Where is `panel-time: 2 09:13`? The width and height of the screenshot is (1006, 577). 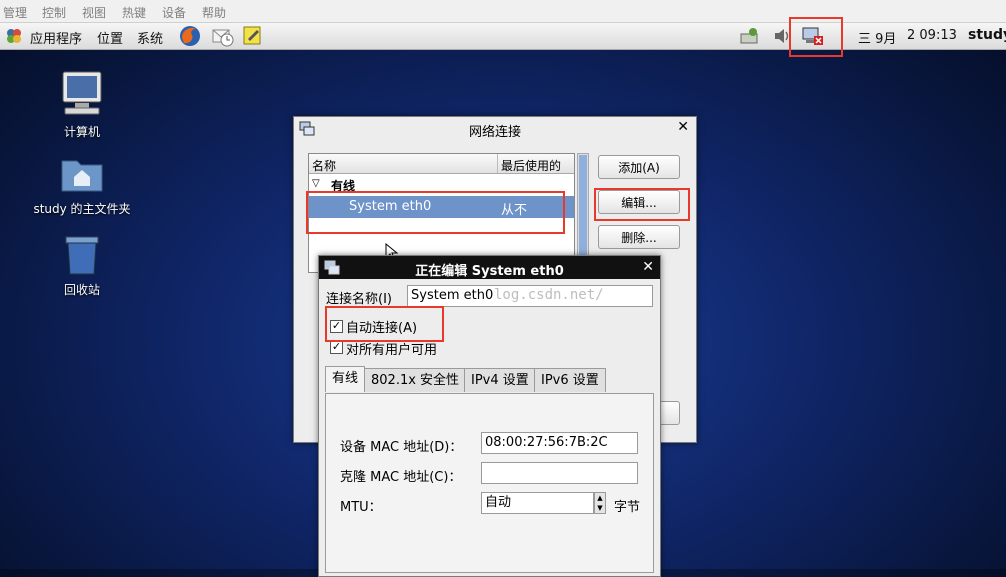
panel-time: 2 09:13 is located at coordinates (932, 35).